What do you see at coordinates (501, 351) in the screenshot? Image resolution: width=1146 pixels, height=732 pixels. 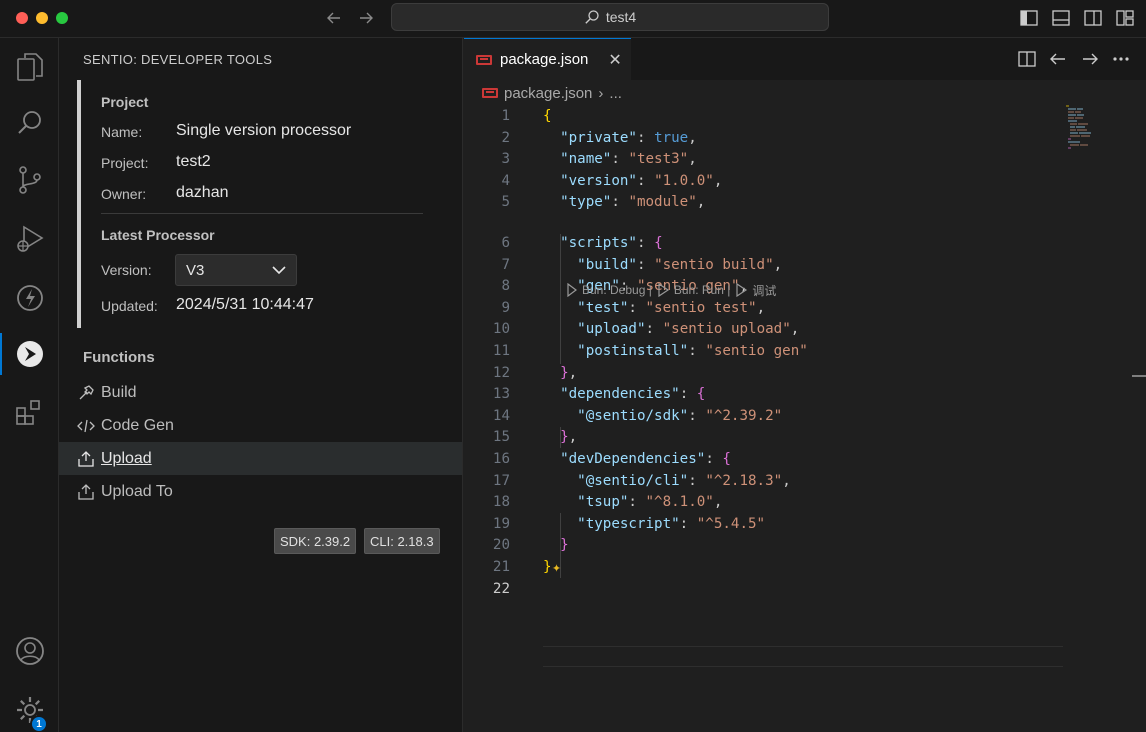 I see `line-number: 11` at bounding box center [501, 351].